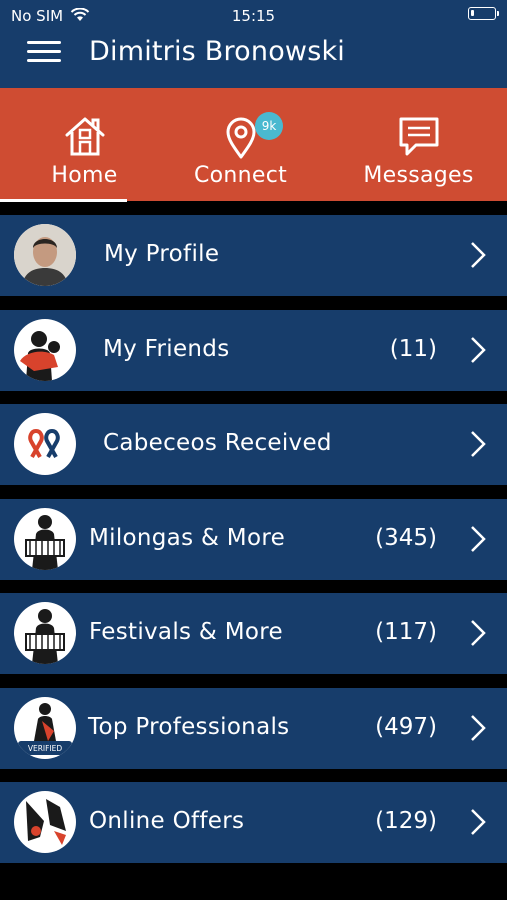 This screenshot has width=507, height=900. Describe the element at coordinates (166, 349) in the screenshot. I see `menu-item-label: My Friends` at that location.